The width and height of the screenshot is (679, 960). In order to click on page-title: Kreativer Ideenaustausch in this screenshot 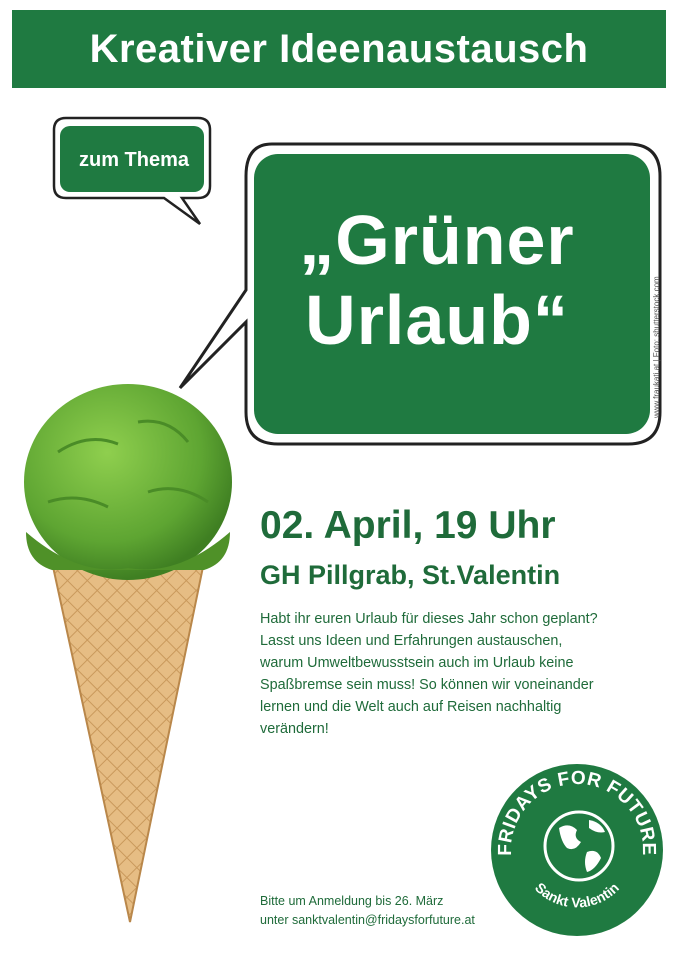, I will do `click(339, 48)`.